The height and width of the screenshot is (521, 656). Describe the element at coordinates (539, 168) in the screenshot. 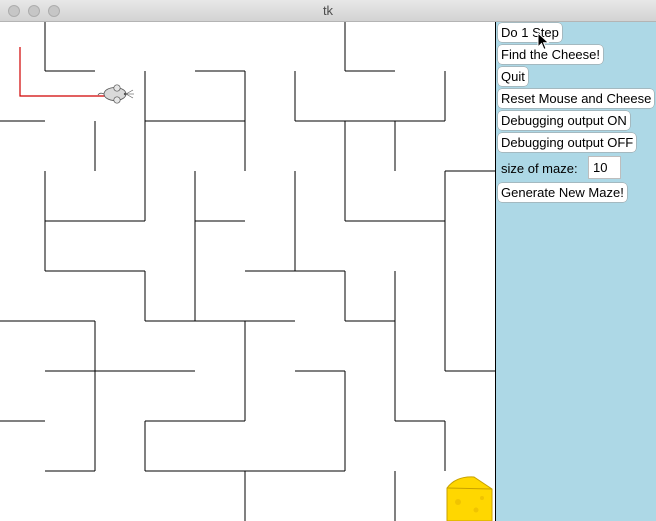

I see `maze-size-label: size of maze:` at that location.